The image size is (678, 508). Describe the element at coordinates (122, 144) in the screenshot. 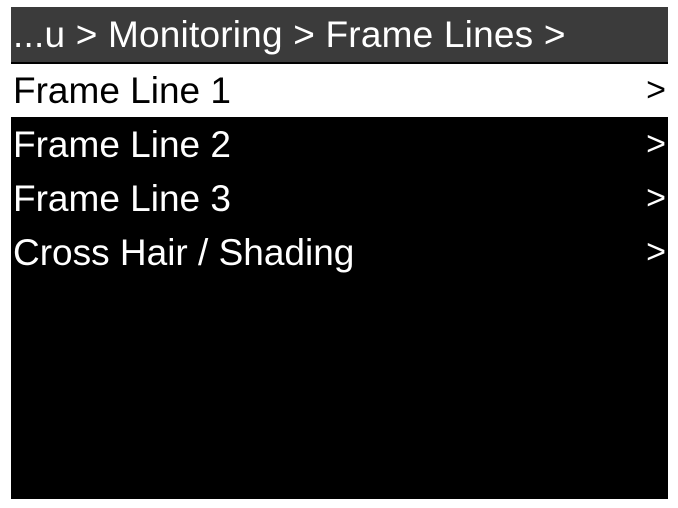

I see `menu-item-label: Frame Line 2` at that location.